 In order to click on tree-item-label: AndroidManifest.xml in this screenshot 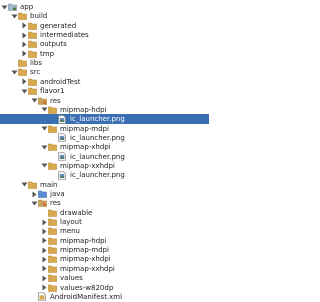, I will do `click(86, 296)`.